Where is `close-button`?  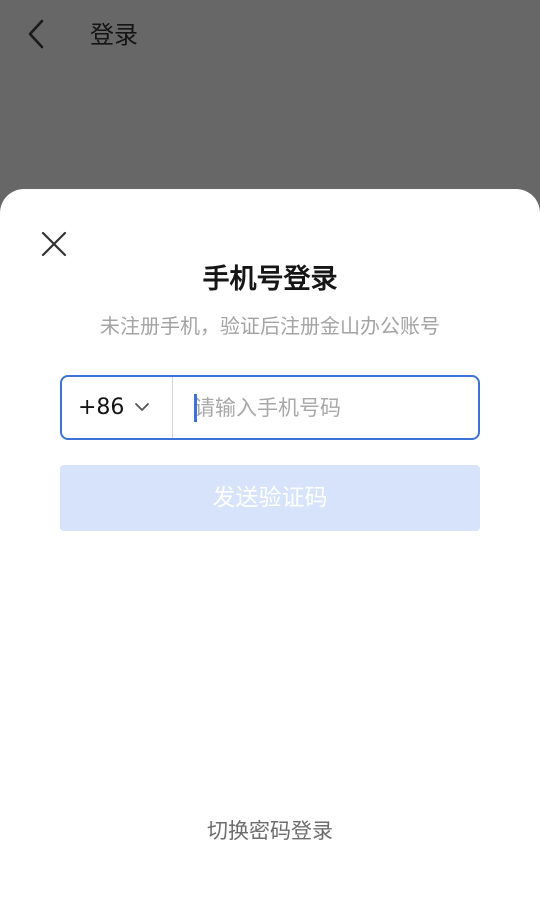
close-button is located at coordinates (54, 244).